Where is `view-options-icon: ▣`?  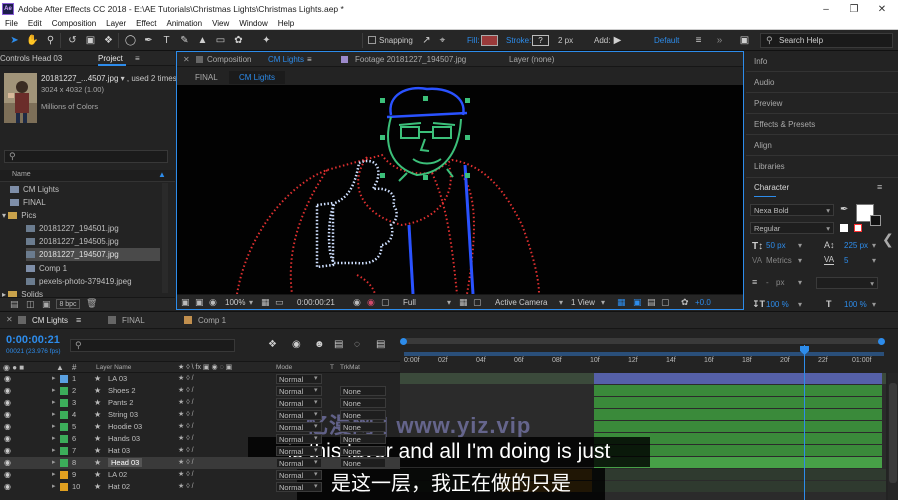 view-options-icon: ▣ is located at coordinates (199, 302).